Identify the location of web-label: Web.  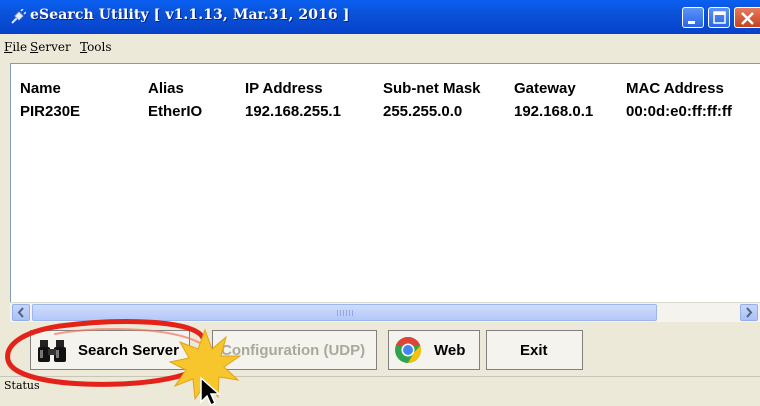
(450, 350).